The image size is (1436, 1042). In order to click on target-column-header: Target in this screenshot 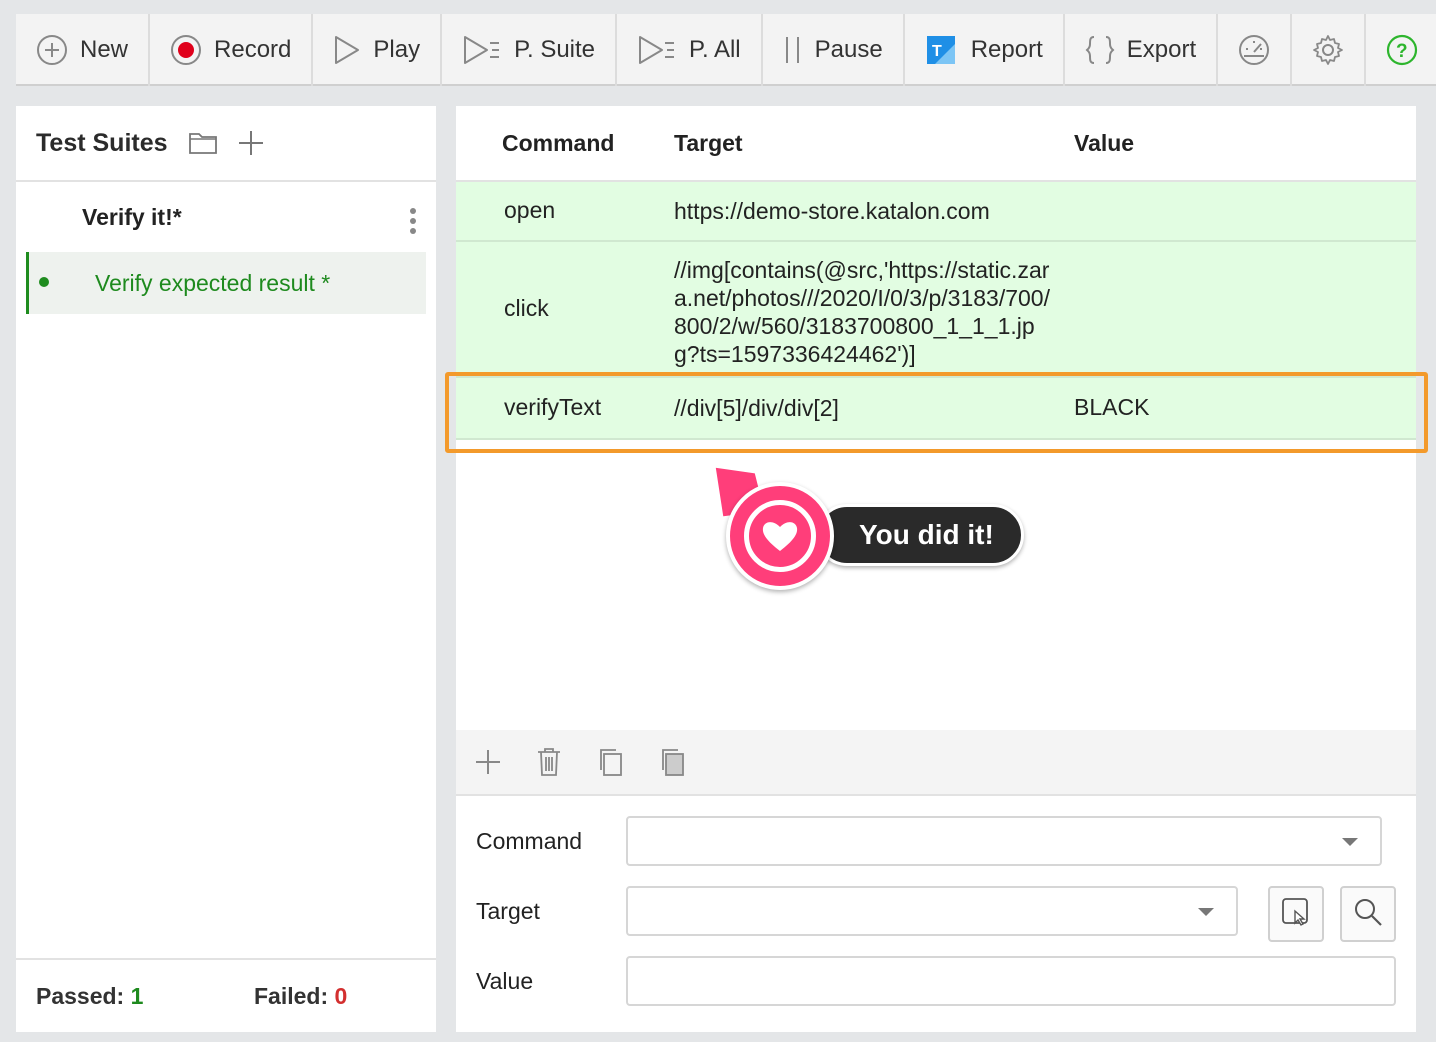, I will do `click(708, 142)`.